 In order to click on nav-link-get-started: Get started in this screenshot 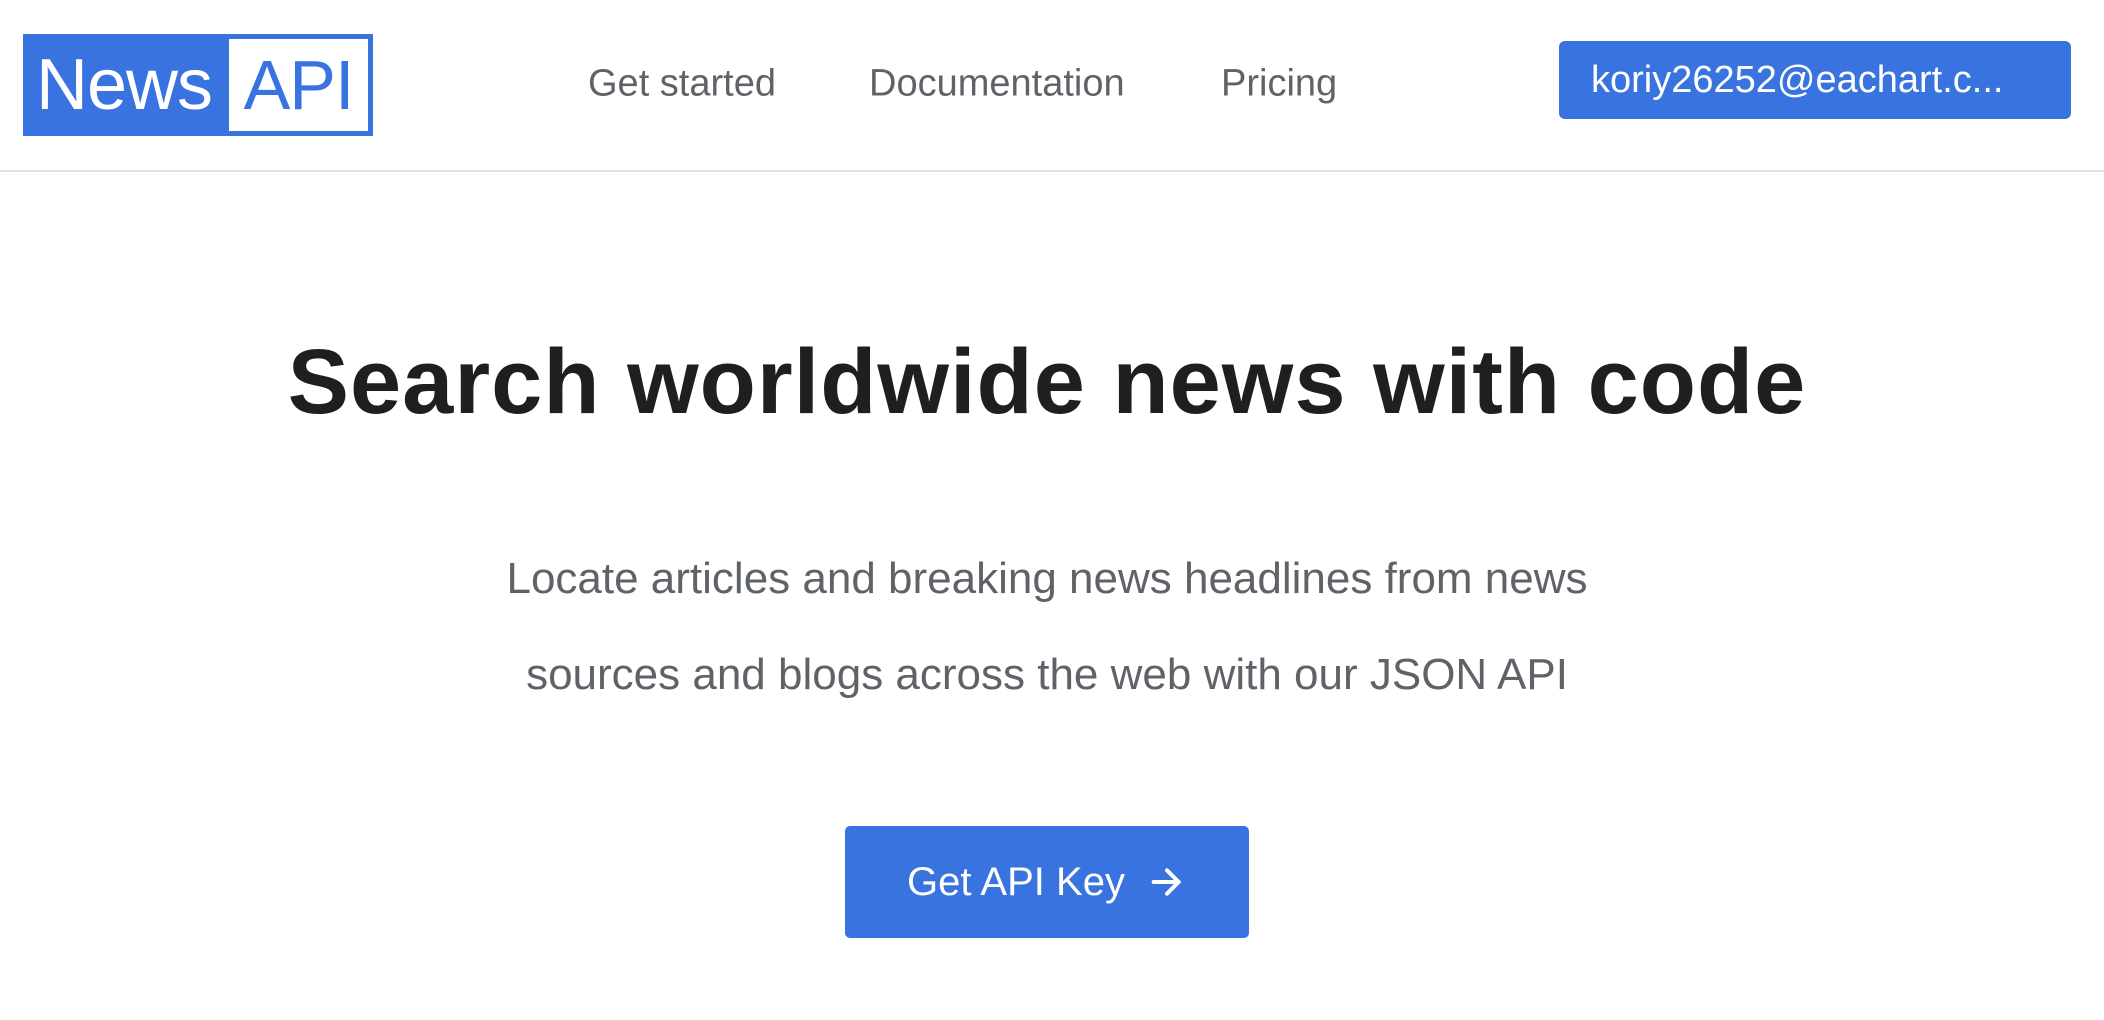, I will do `click(682, 84)`.